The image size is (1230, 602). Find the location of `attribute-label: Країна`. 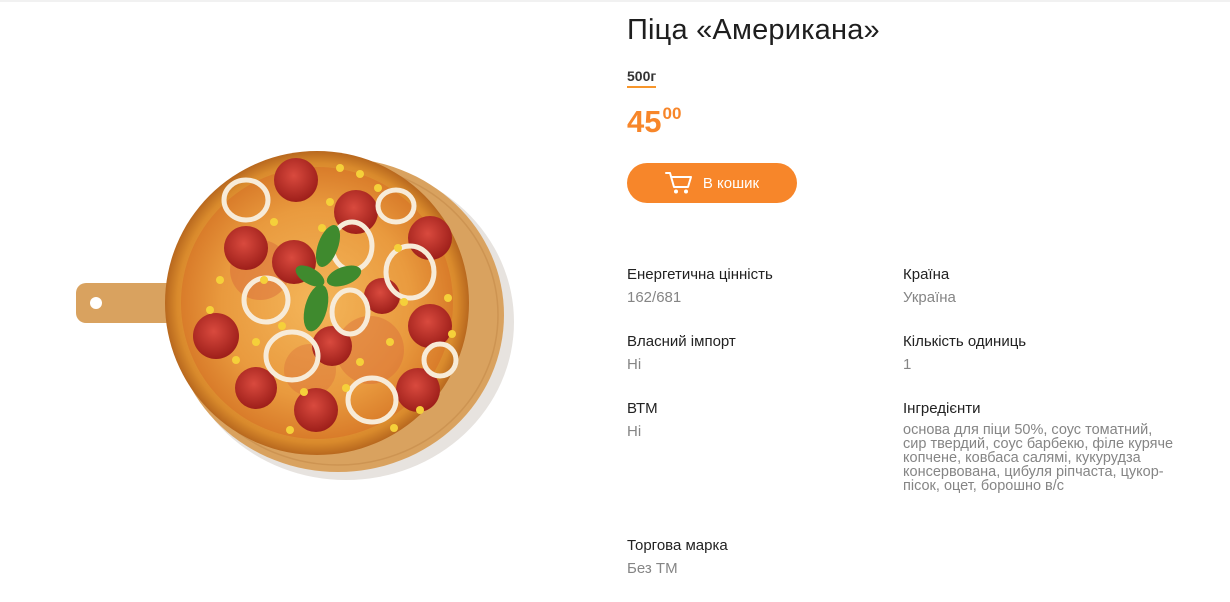

attribute-label: Країна is located at coordinates (926, 274).